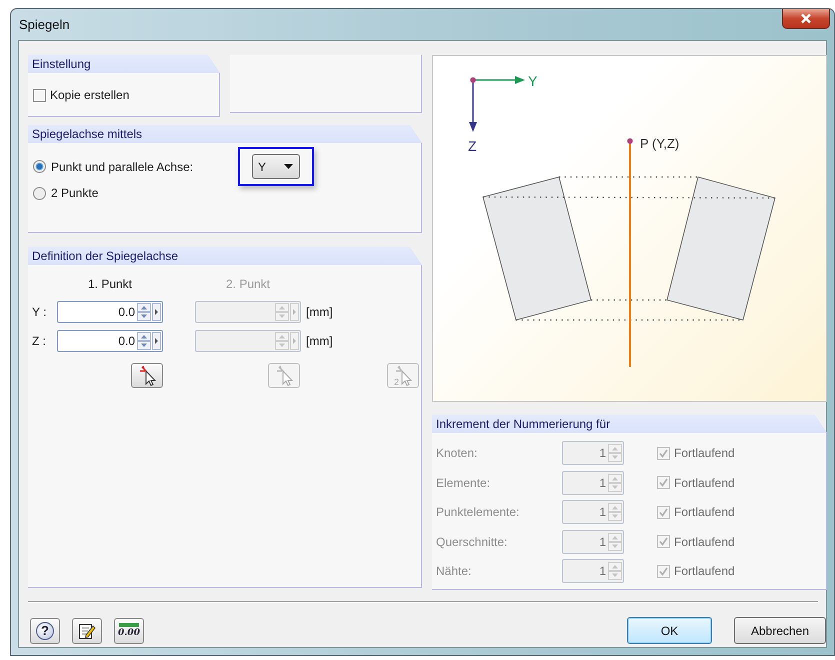  I want to click on checkbox, so click(39, 95).